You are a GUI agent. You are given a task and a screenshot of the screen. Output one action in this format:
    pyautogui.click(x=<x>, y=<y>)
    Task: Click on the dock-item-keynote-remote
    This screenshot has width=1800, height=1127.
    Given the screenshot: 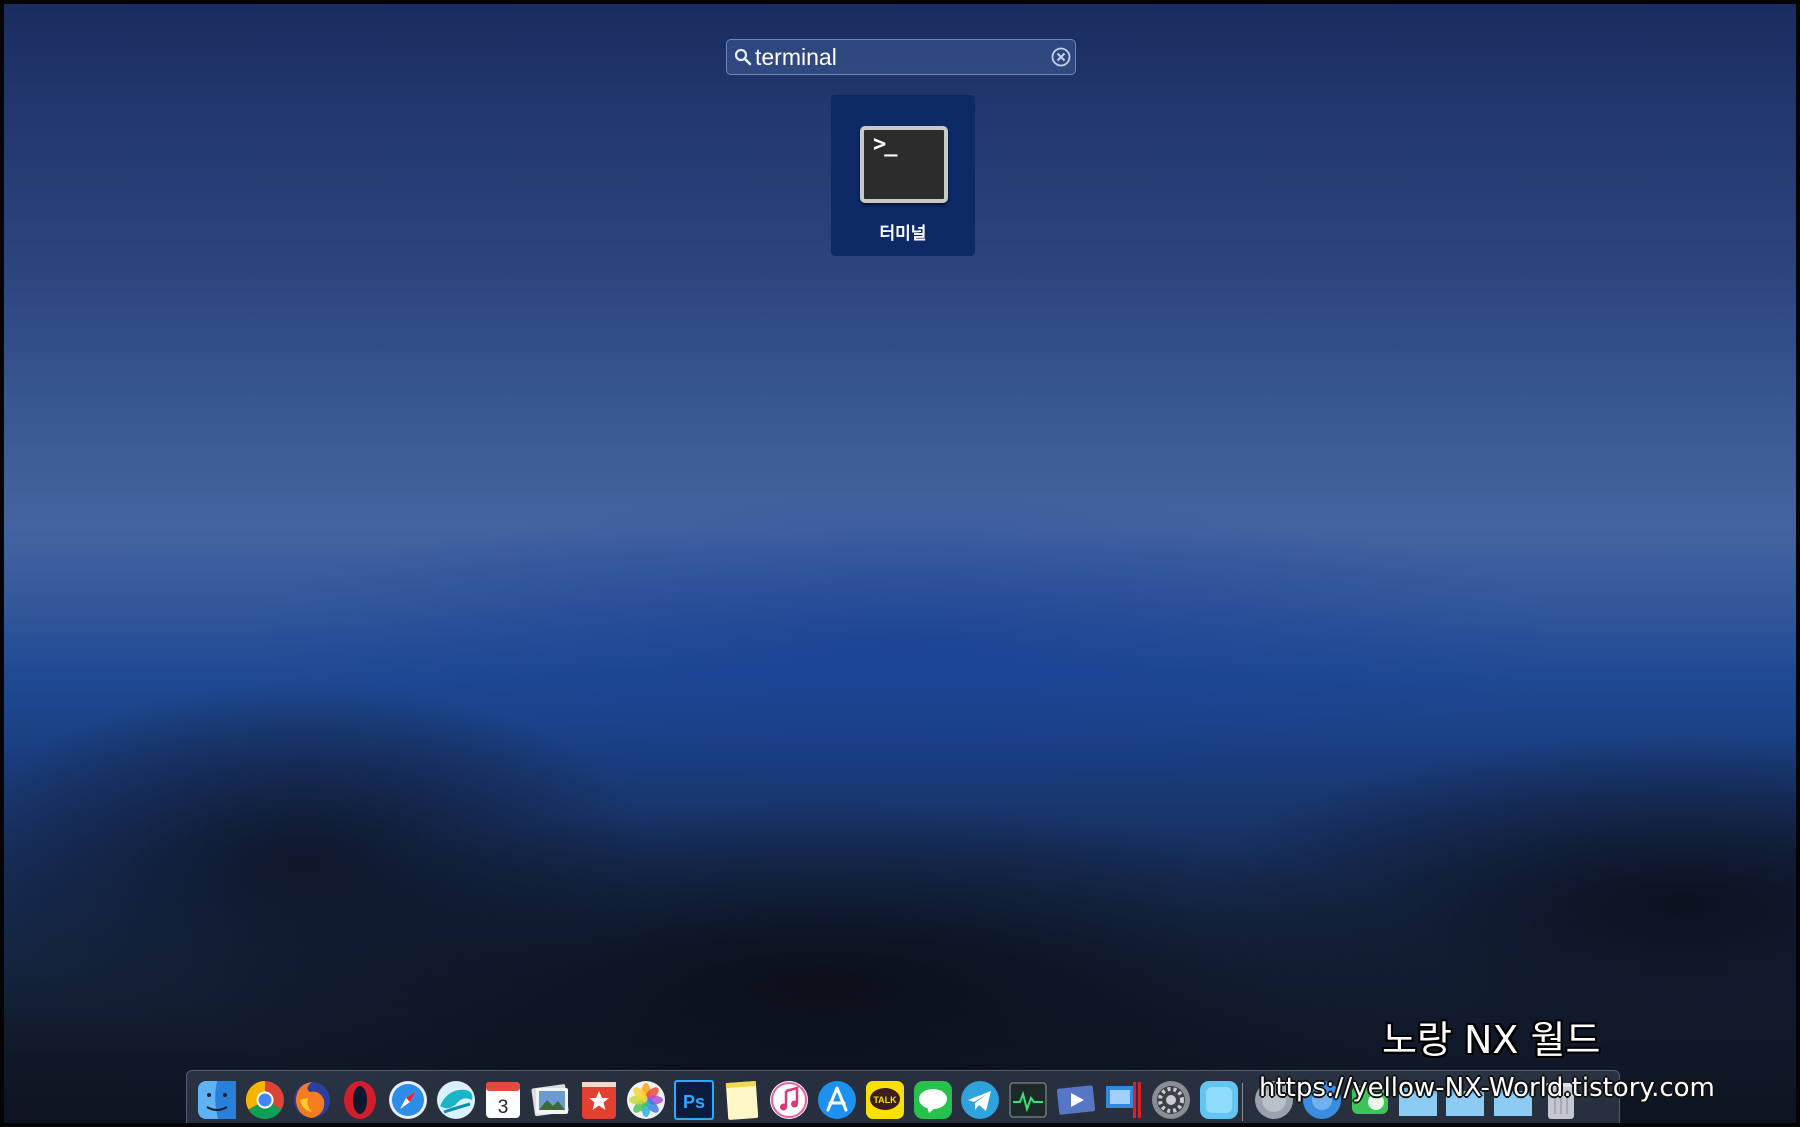 What is the action you would take?
    pyautogui.click(x=1076, y=1100)
    